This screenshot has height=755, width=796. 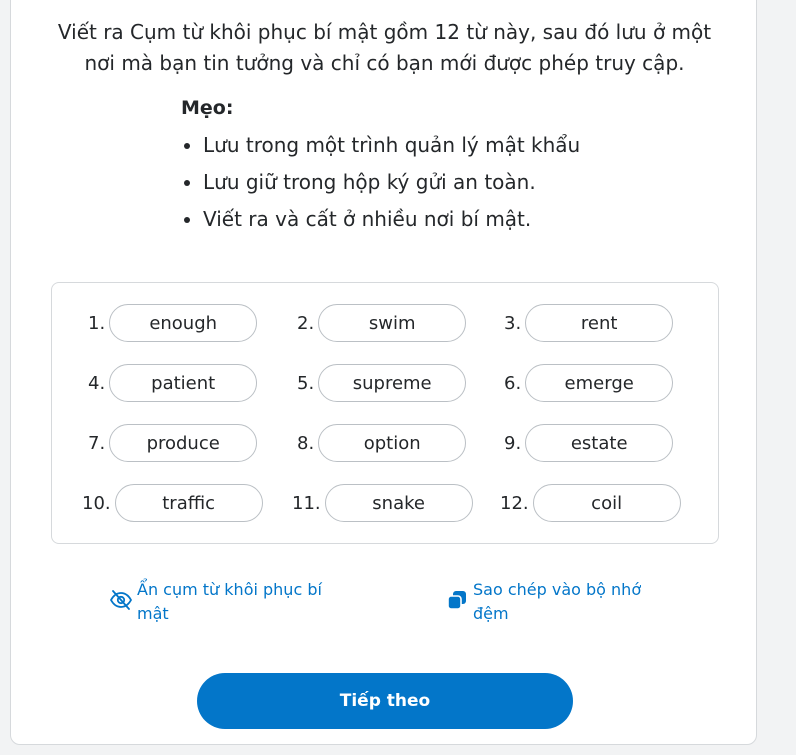 I want to click on phrase-word-12: 12. coil, so click(x=590, y=503).